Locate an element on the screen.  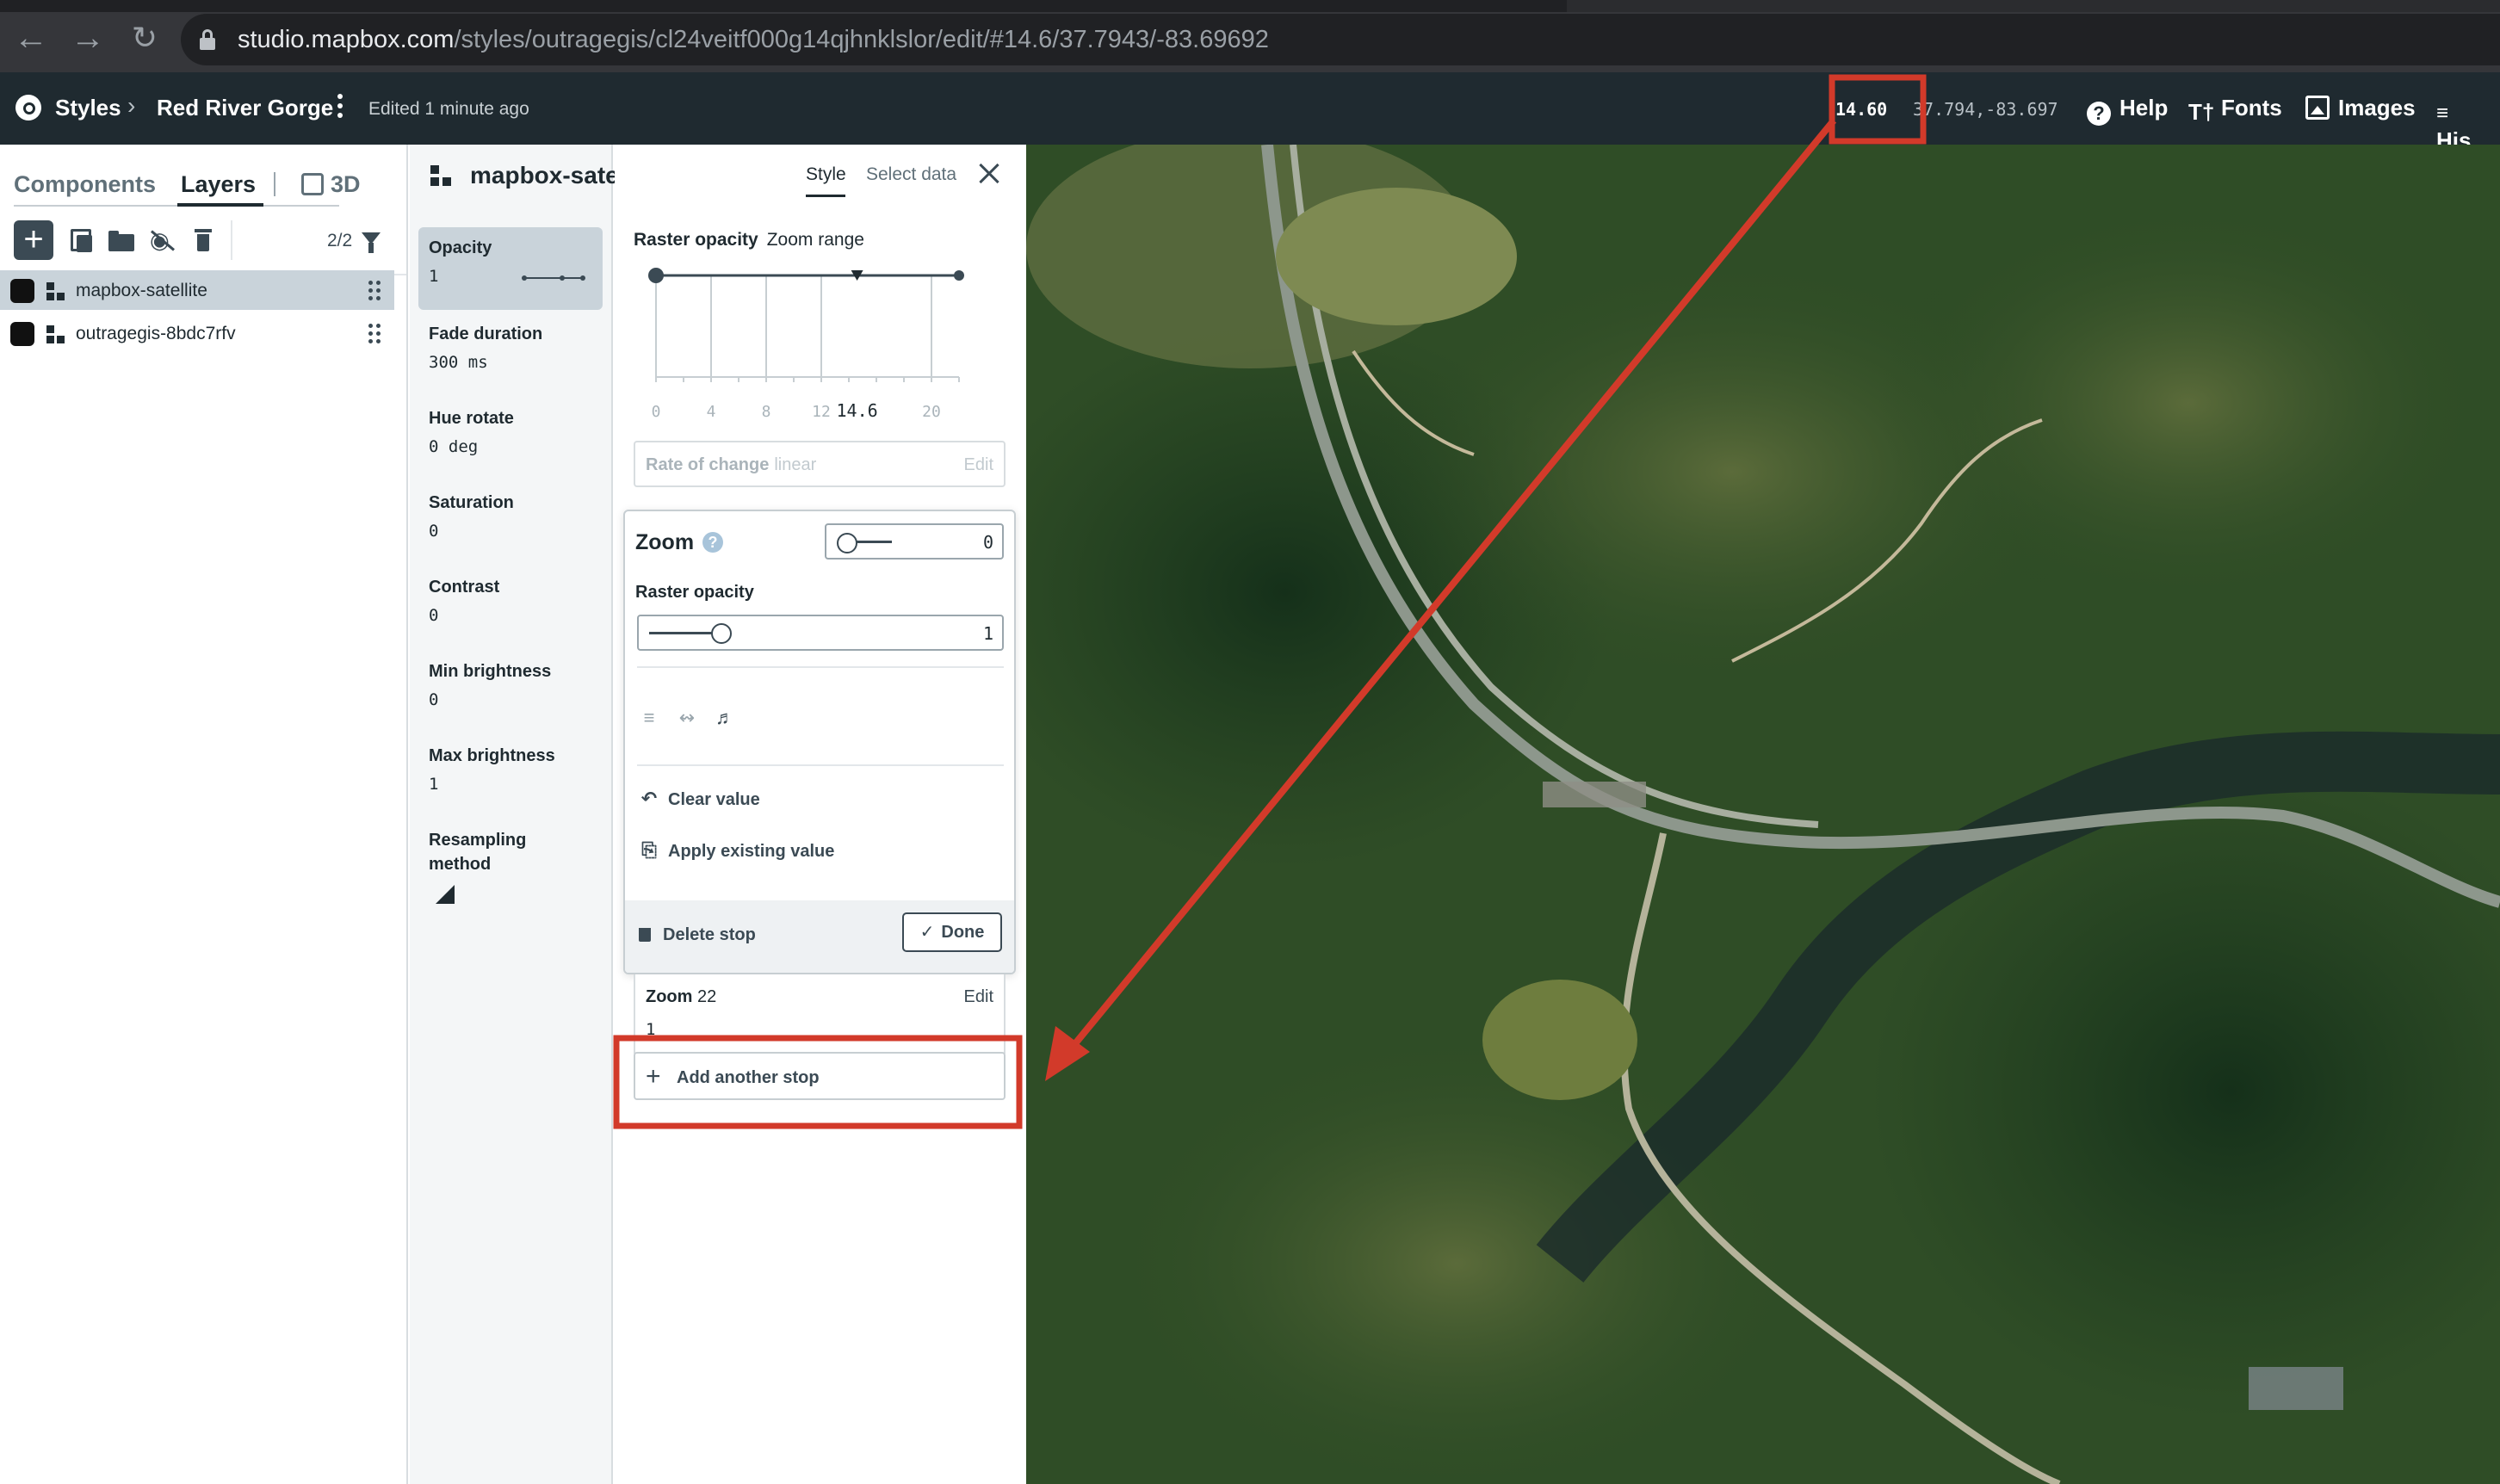
opacity-slider-input: 1 is located at coordinates (820, 633).